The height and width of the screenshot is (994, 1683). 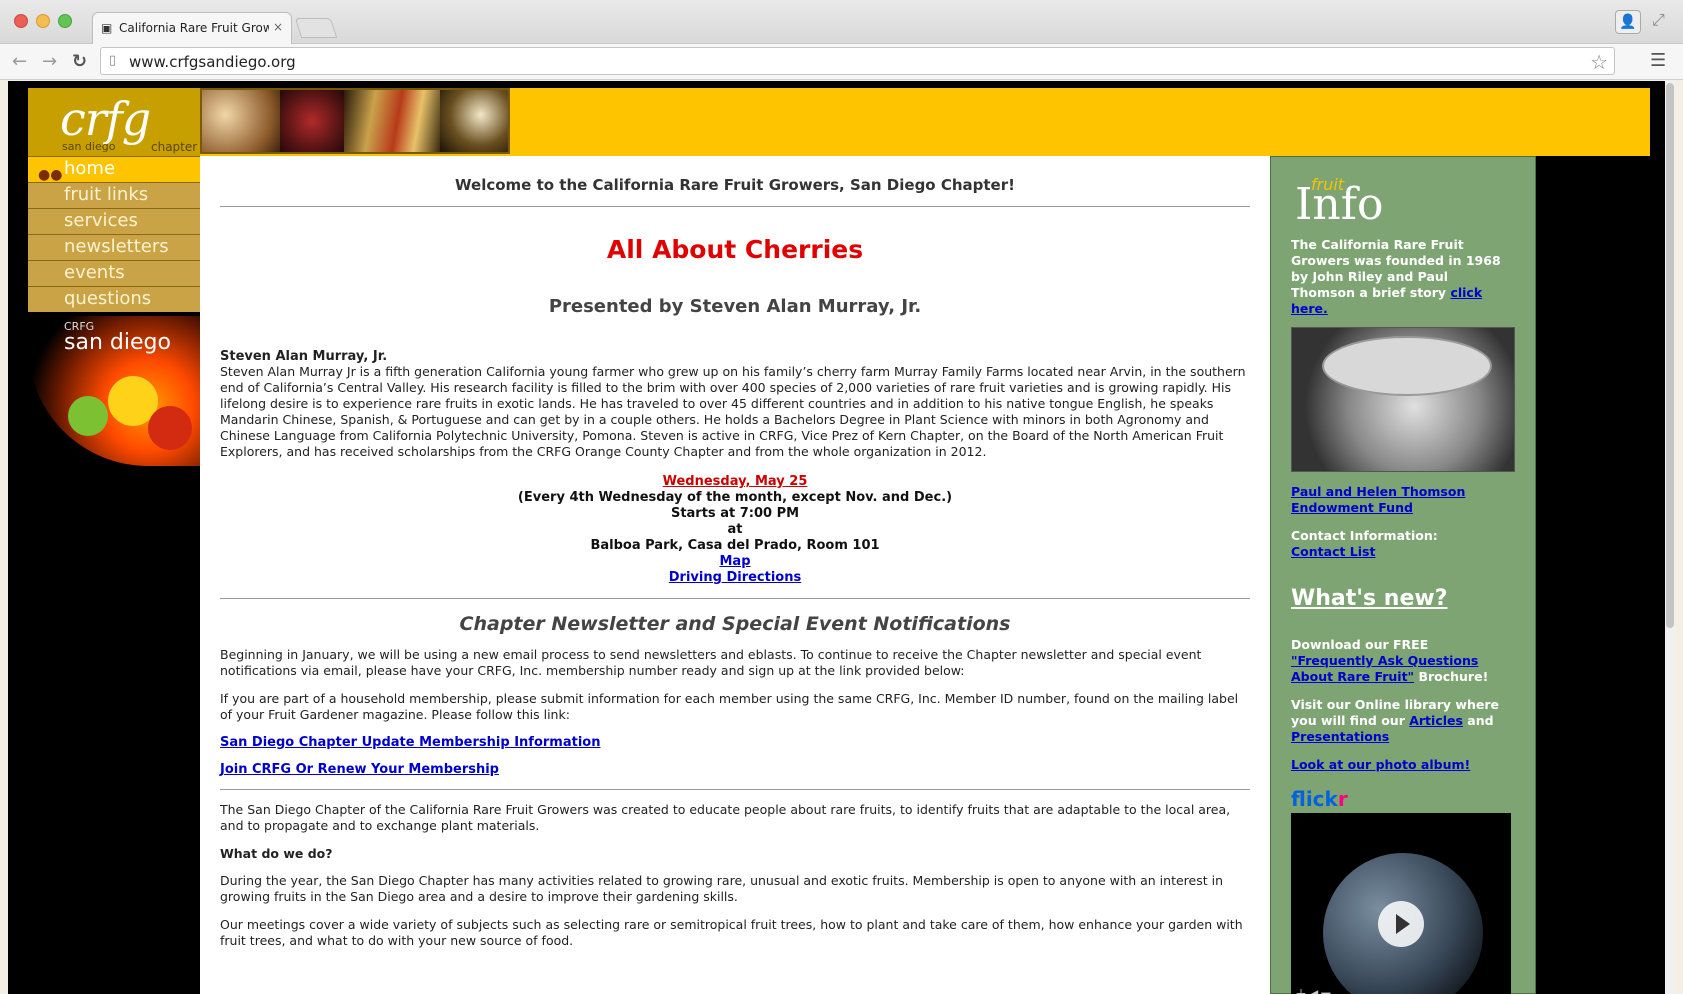 I want to click on tab-close-icon: ×, so click(x=278, y=27).